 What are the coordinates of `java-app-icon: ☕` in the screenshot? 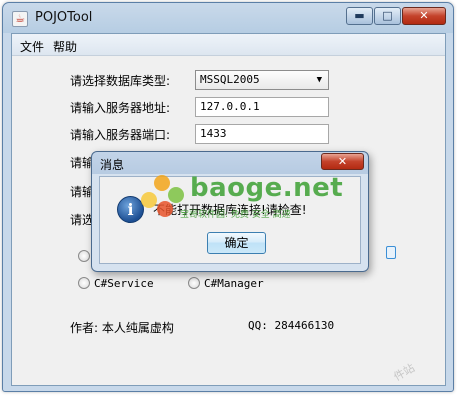 It's located at (20, 19).